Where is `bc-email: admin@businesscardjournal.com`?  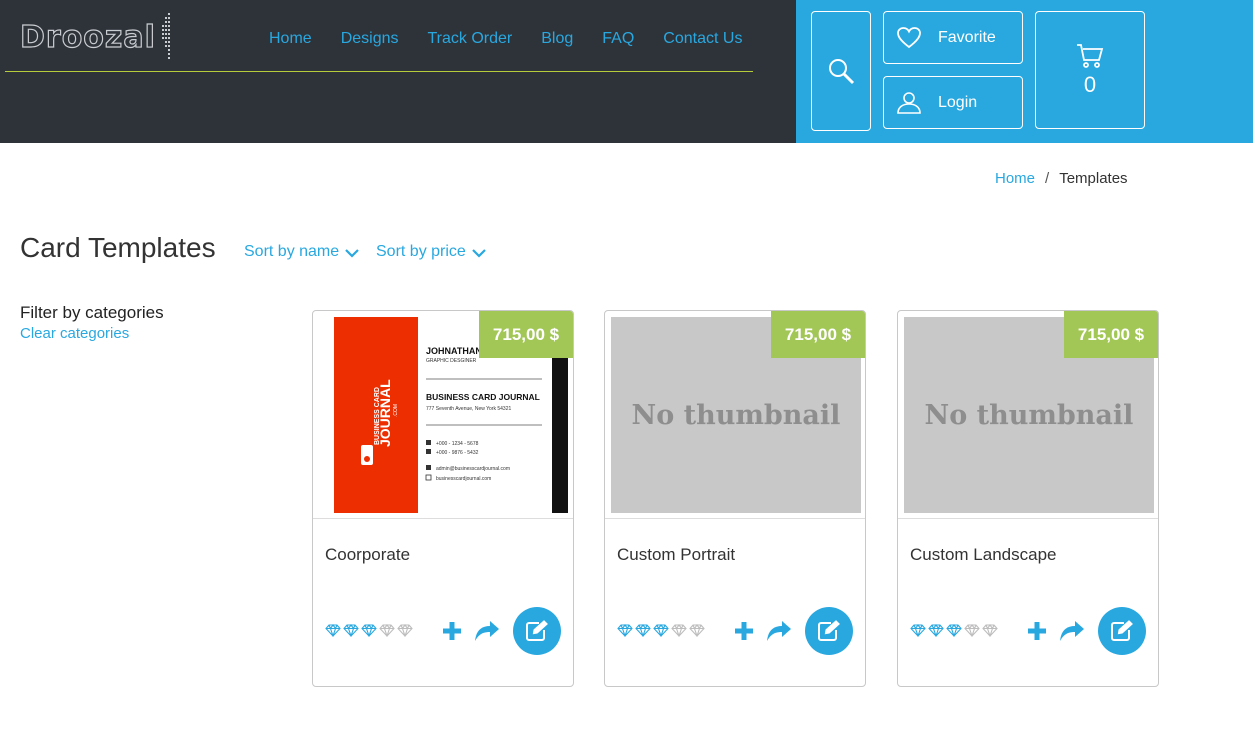
bc-email: admin@businesscardjournal.com is located at coordinates (473, 469).